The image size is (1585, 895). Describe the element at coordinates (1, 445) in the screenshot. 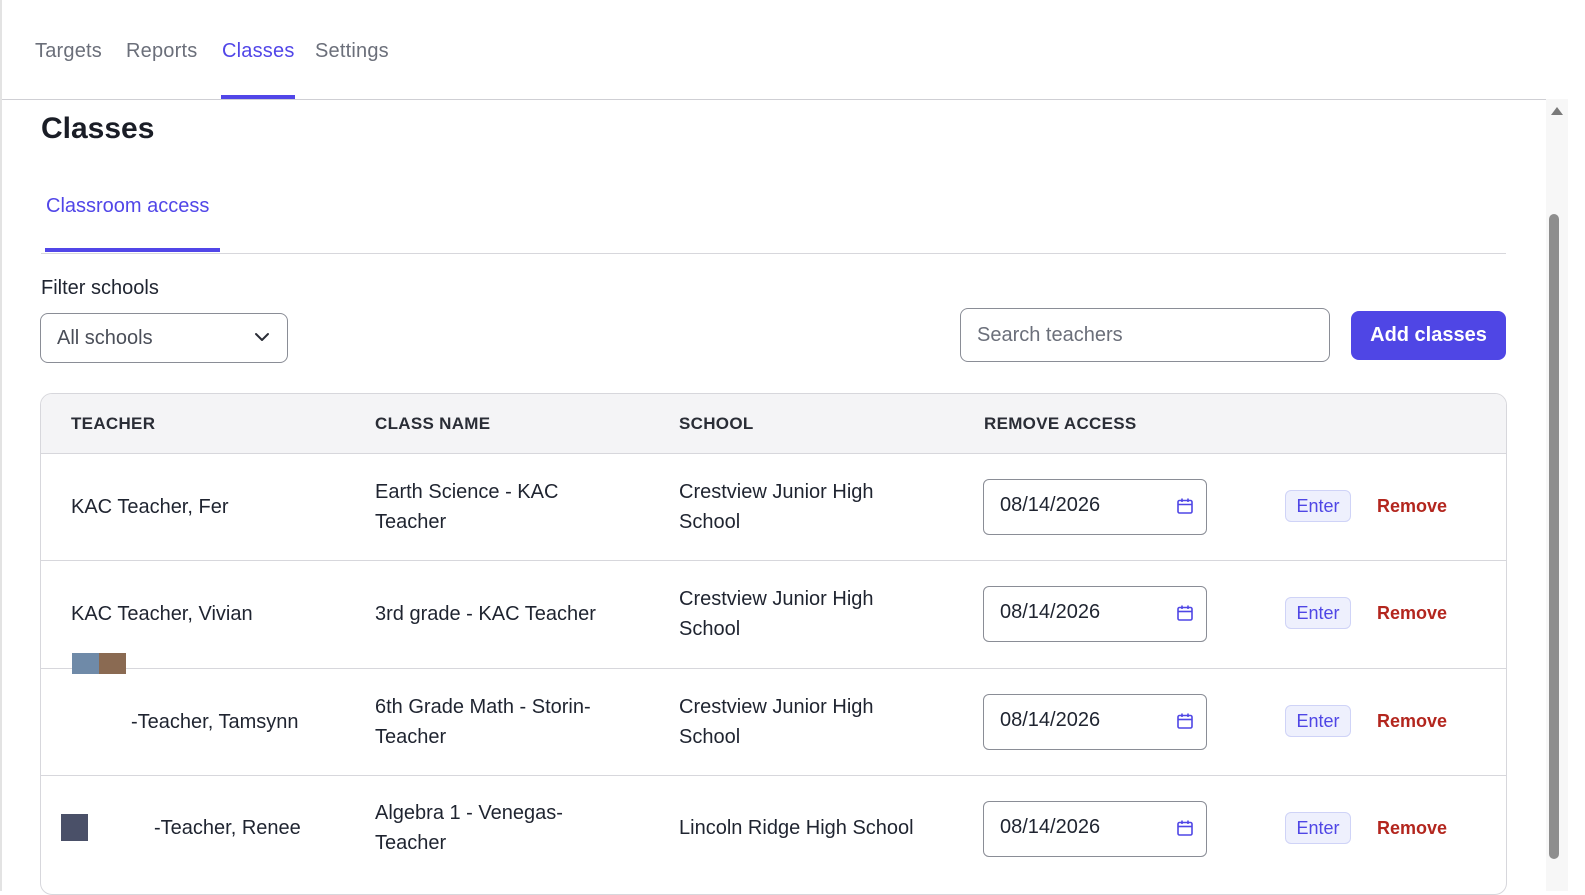

I see `left-border` at that location.